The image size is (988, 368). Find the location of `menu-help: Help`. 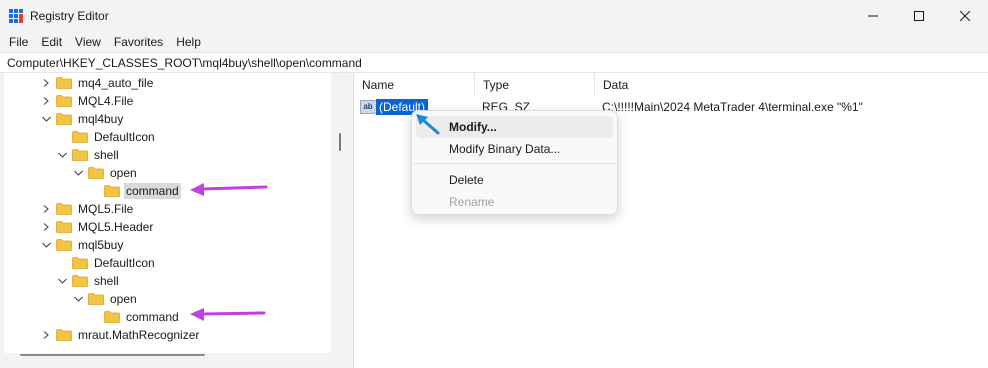

menu-help: Help is located at coordinates (188, 42).